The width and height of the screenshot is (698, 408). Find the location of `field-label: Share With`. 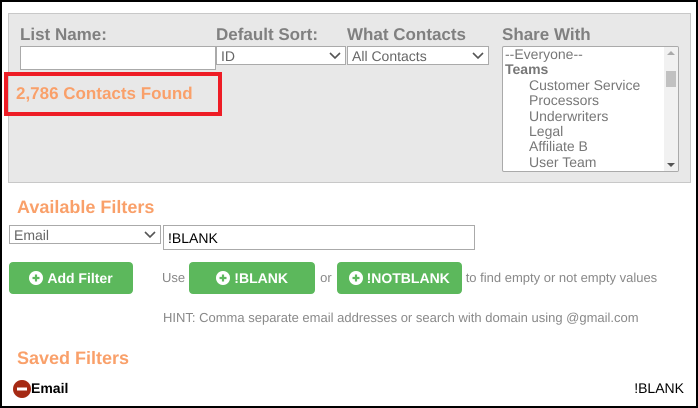

field-label: Share With is located at coordinates (547, 35).